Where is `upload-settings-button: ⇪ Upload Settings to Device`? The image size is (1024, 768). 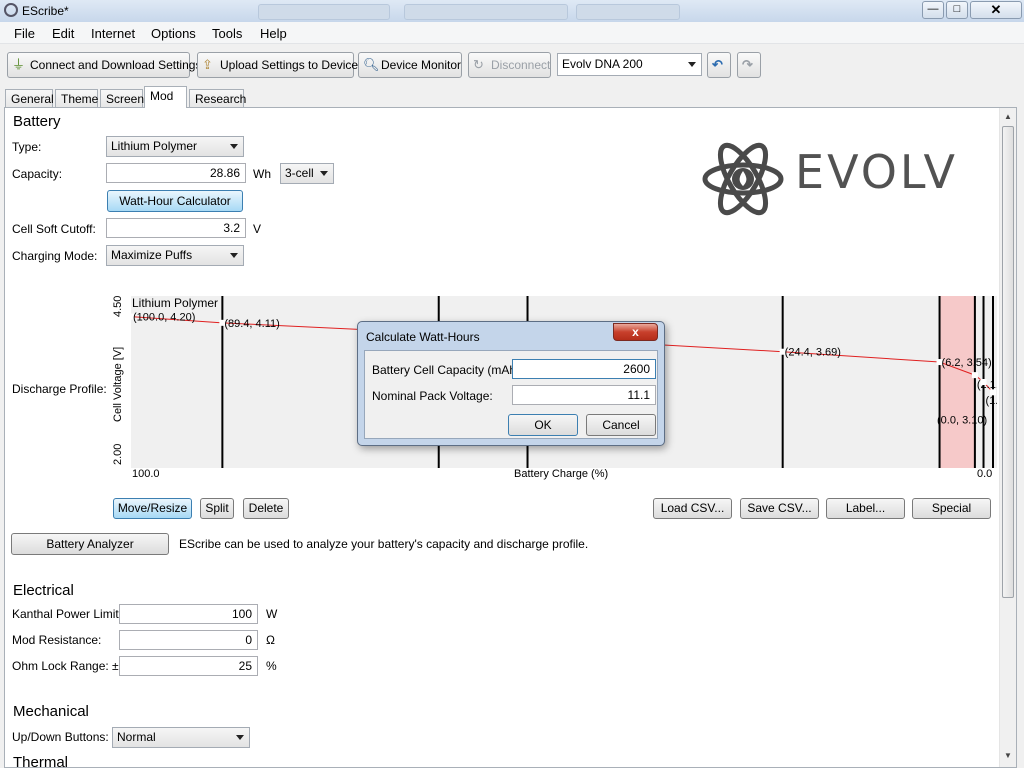
upload-settings-button: ⇪ Upload Settings to Device is located at coordinates (277, 65).